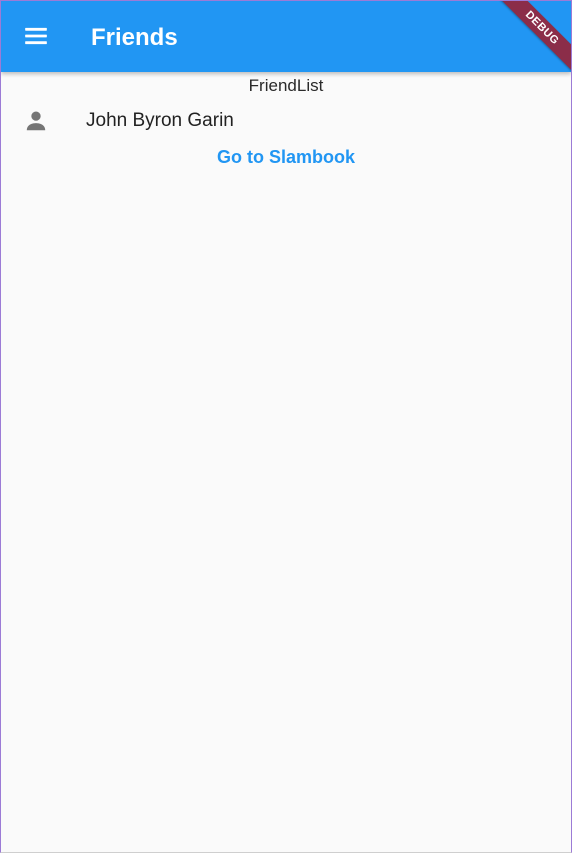  Describe the element at coordinates (286, 36) in the screenshot. I see `app-bar: Friends` at that location.